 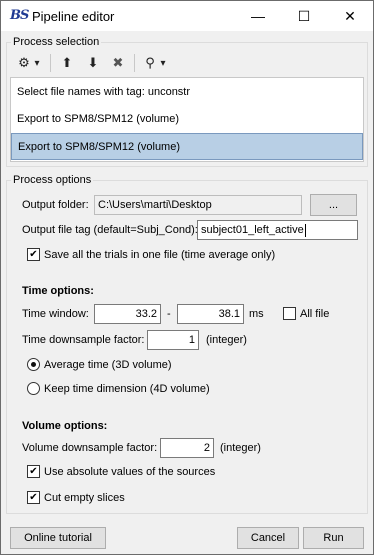 What do you see at coordinates (127, 389) in the screenshot?
I see `keep-time-label: Keep time dimension (4D volume)` at bounding box center [127, 389].